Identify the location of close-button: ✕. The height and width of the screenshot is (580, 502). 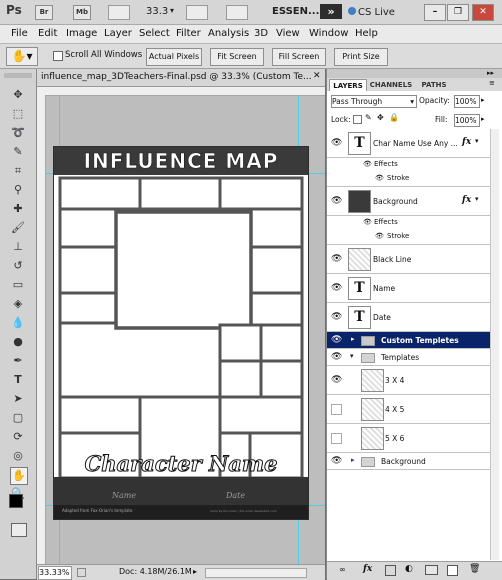
(483, 12).